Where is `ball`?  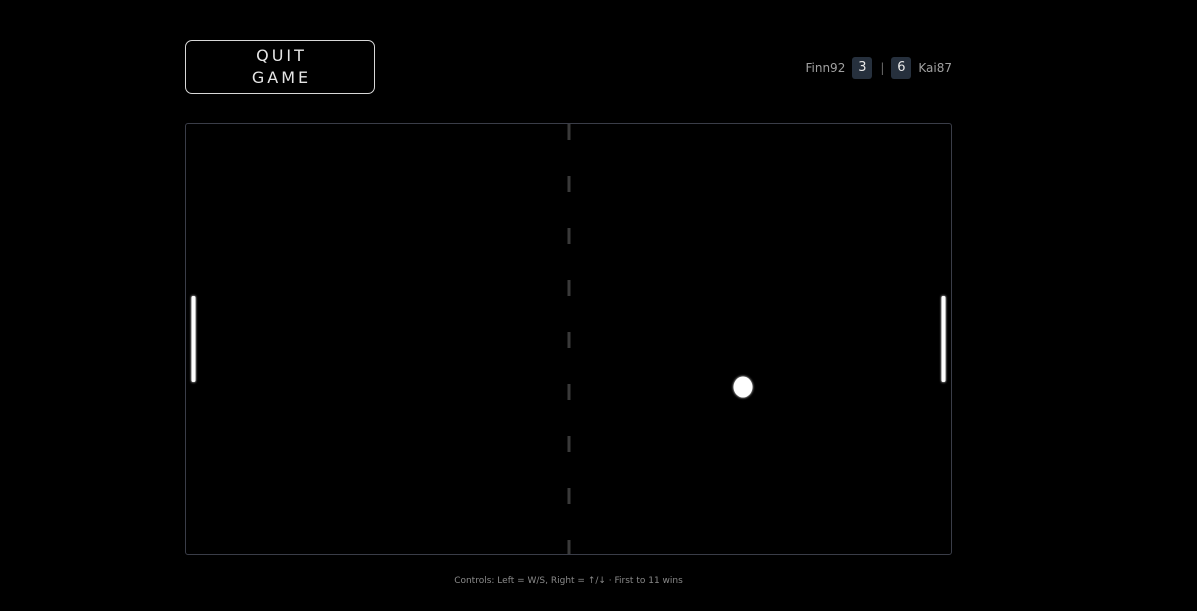 ball is located at coordinates (743, 387).